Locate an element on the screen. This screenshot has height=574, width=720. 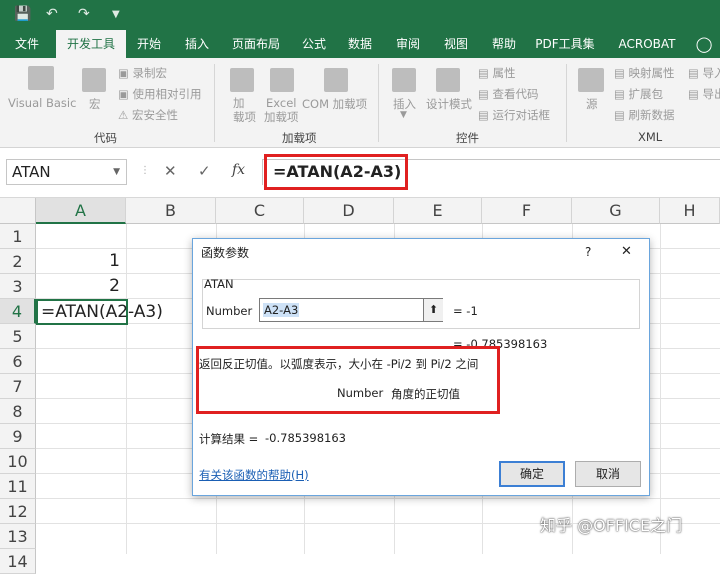
quick-access-toolbar: 💾 ↶ ↷ ▼ is located at coordinates (360, 15).